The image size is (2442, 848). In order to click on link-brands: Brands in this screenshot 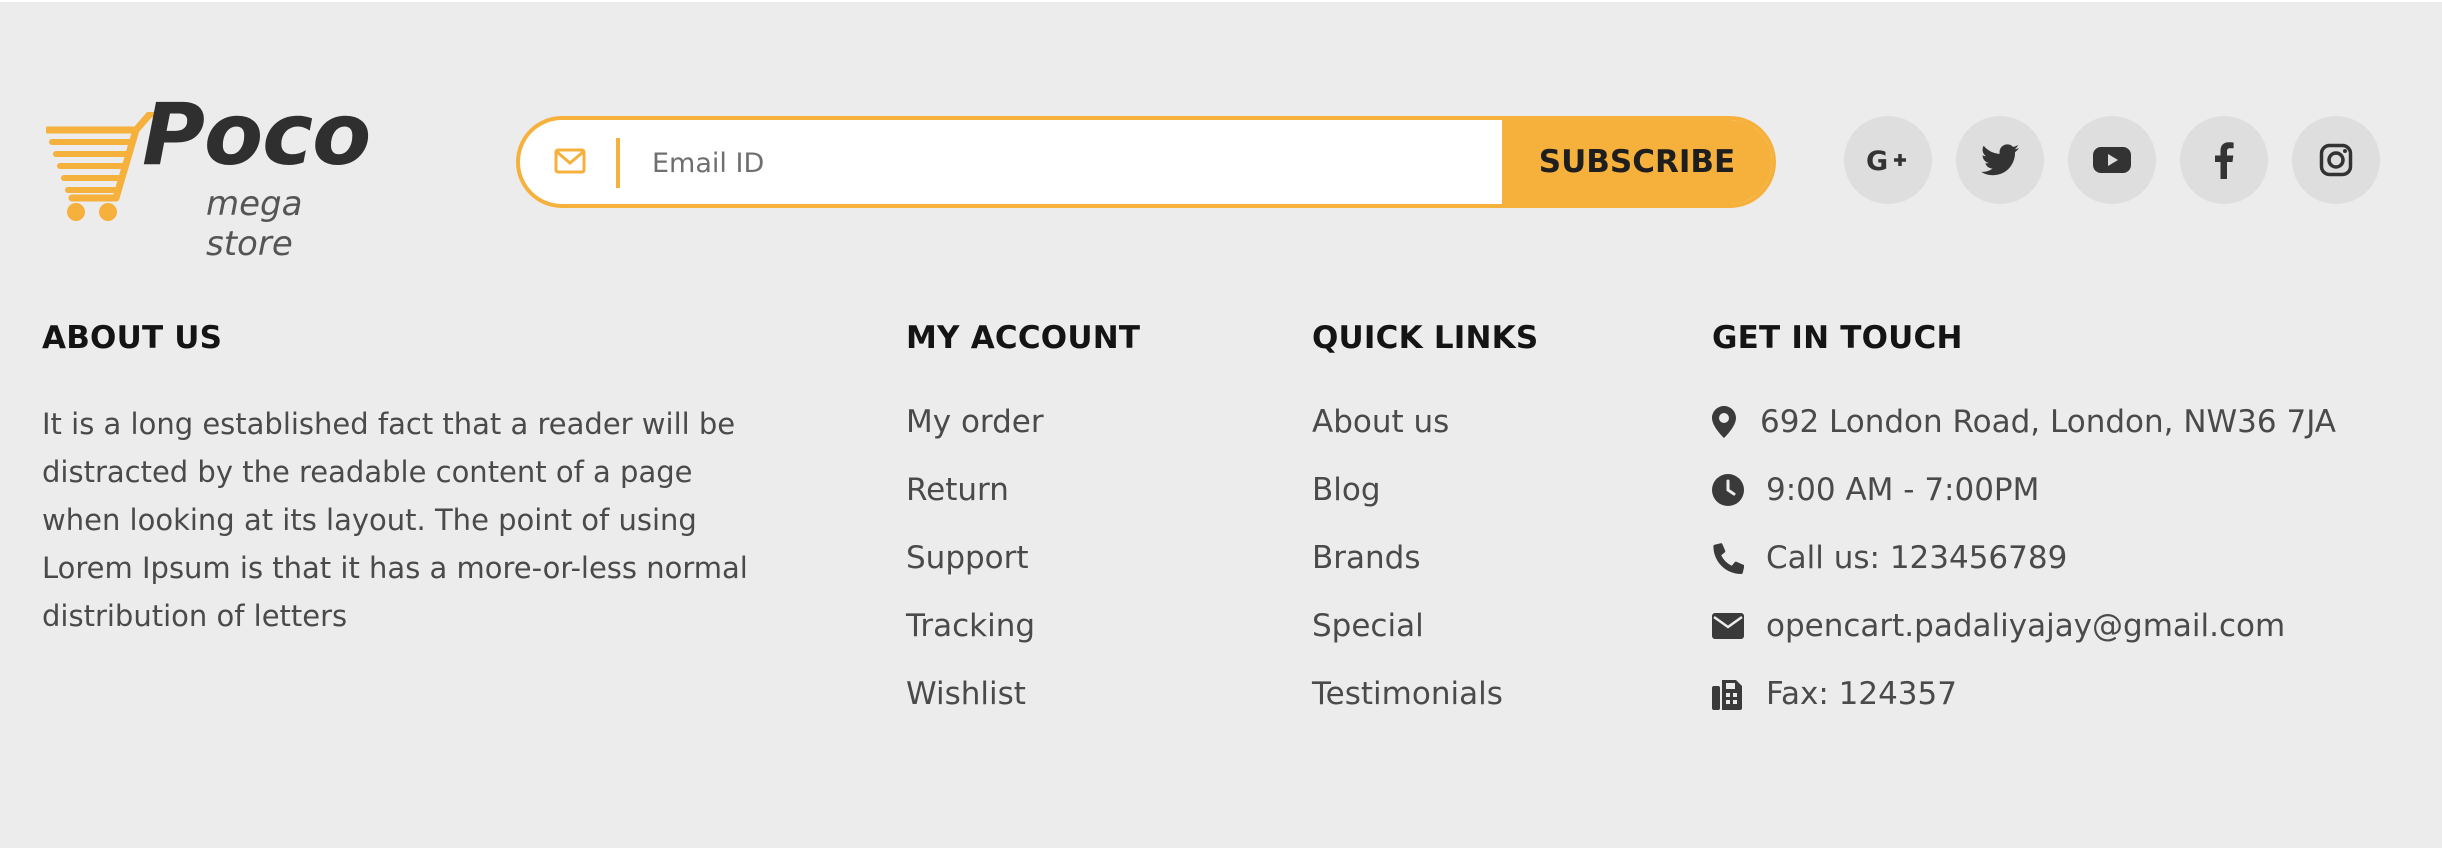, I will do `click(1425, 572)`.